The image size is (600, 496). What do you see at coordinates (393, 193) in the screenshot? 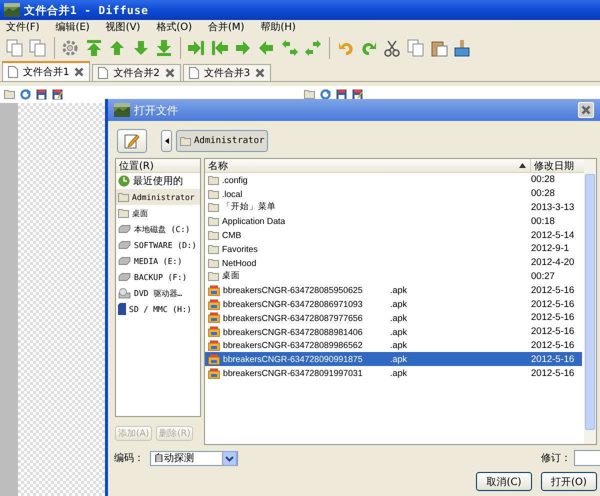
I see `file-row: .local 00:28` at bounding box center [393, 193].